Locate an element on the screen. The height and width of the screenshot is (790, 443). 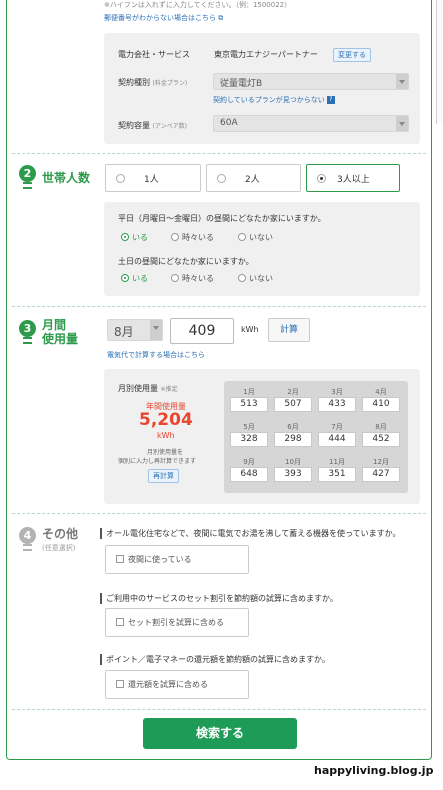
external-link-icon: ⧉ is located at coordinates (221, 18).